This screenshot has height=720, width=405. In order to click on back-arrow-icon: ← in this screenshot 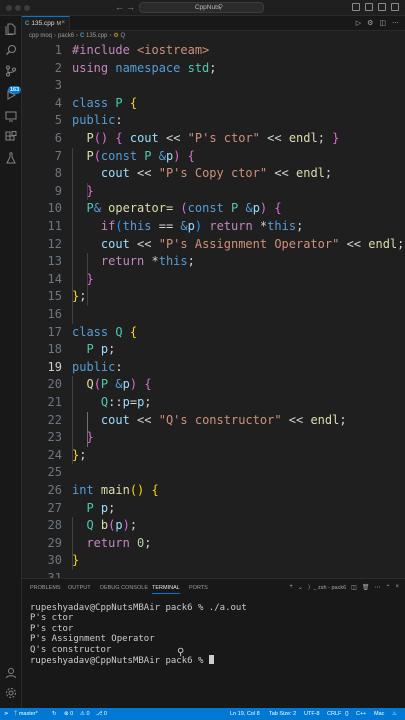, I will do `click(119, 7)`.